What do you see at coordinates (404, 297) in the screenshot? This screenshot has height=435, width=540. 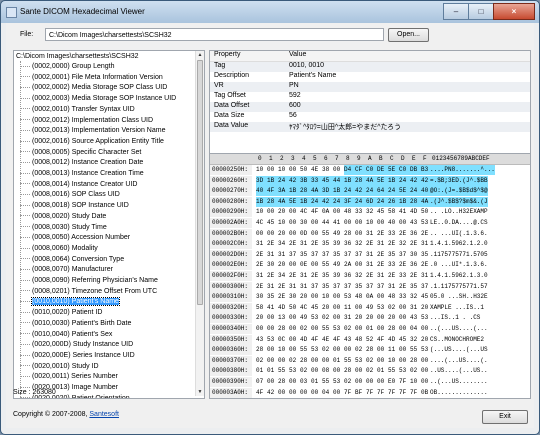 I see `hex-byte: 33` at bounding box center [404, 297].